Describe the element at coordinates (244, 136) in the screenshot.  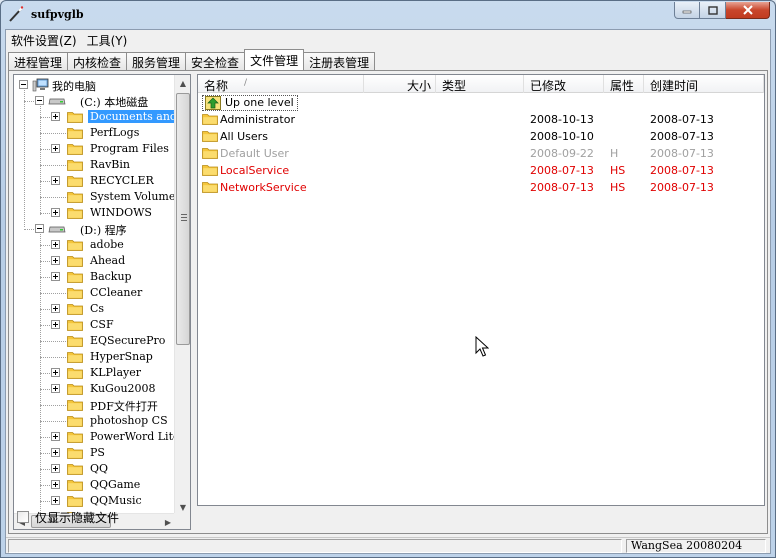
I see `item-name: All Users` at that location.